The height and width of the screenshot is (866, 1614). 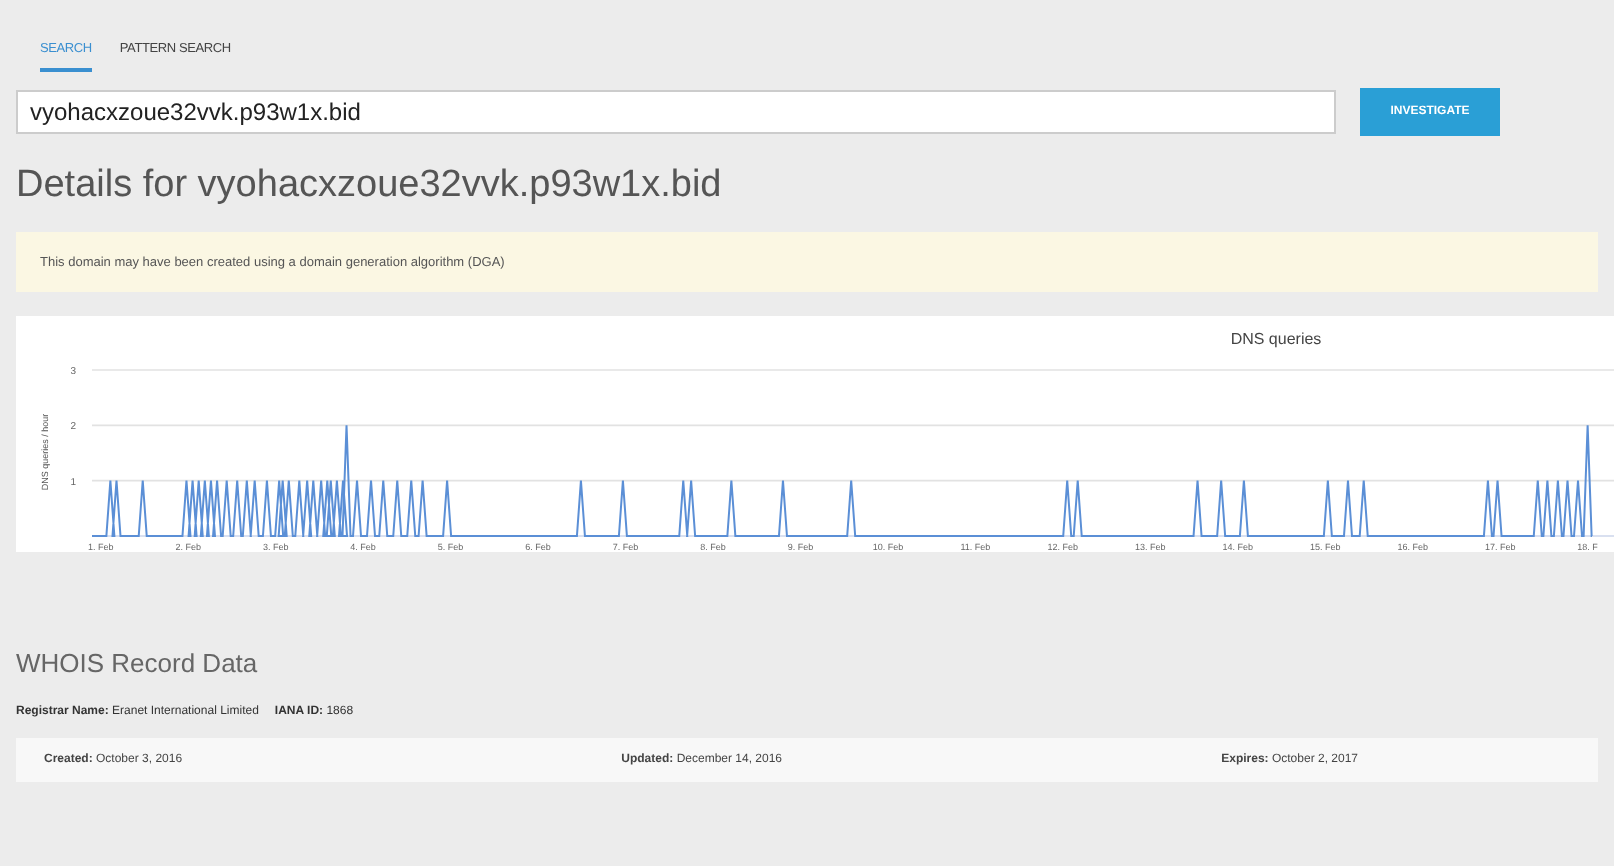 I want to click on details-heading: Details for vyohacxzoue32vvk.p93w1x.bid, so click(x=370, y=186).